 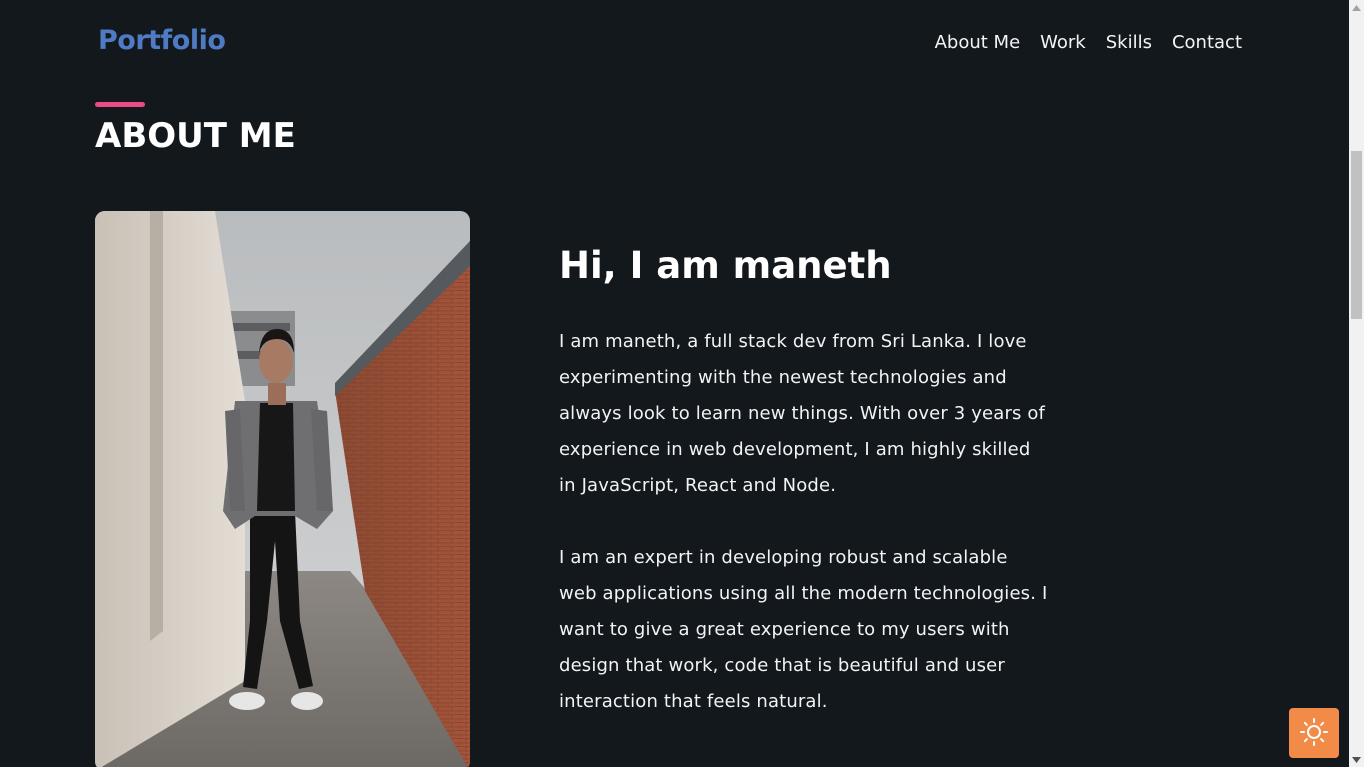 What do you see at coordinates (1207, 42) in the screenshot?
I see `nav-link-contact: Contact` at bounding box center [1207, 42].